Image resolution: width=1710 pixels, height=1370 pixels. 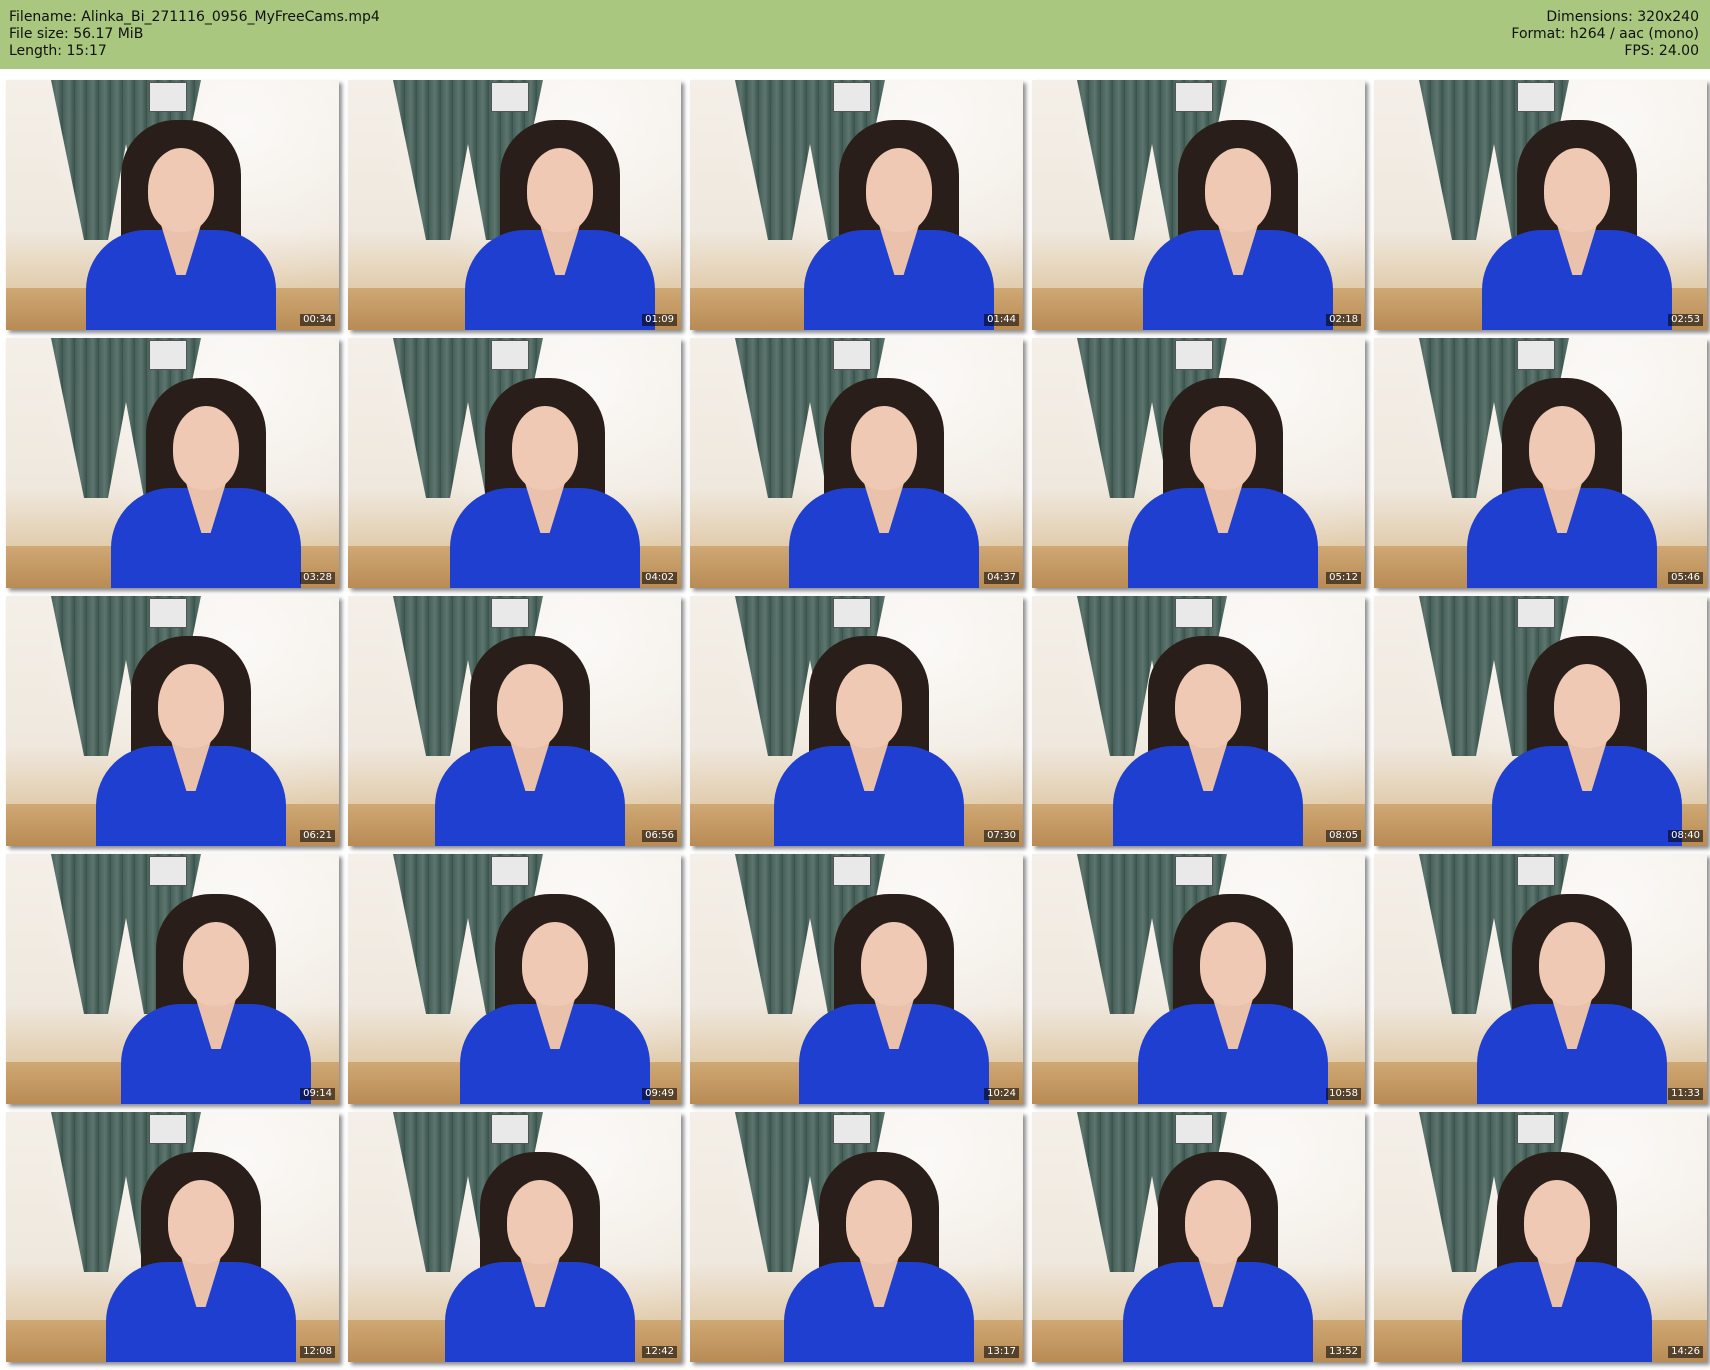 I want to click on video-thumbnail: 10:58, so click(x=1198, y=979).